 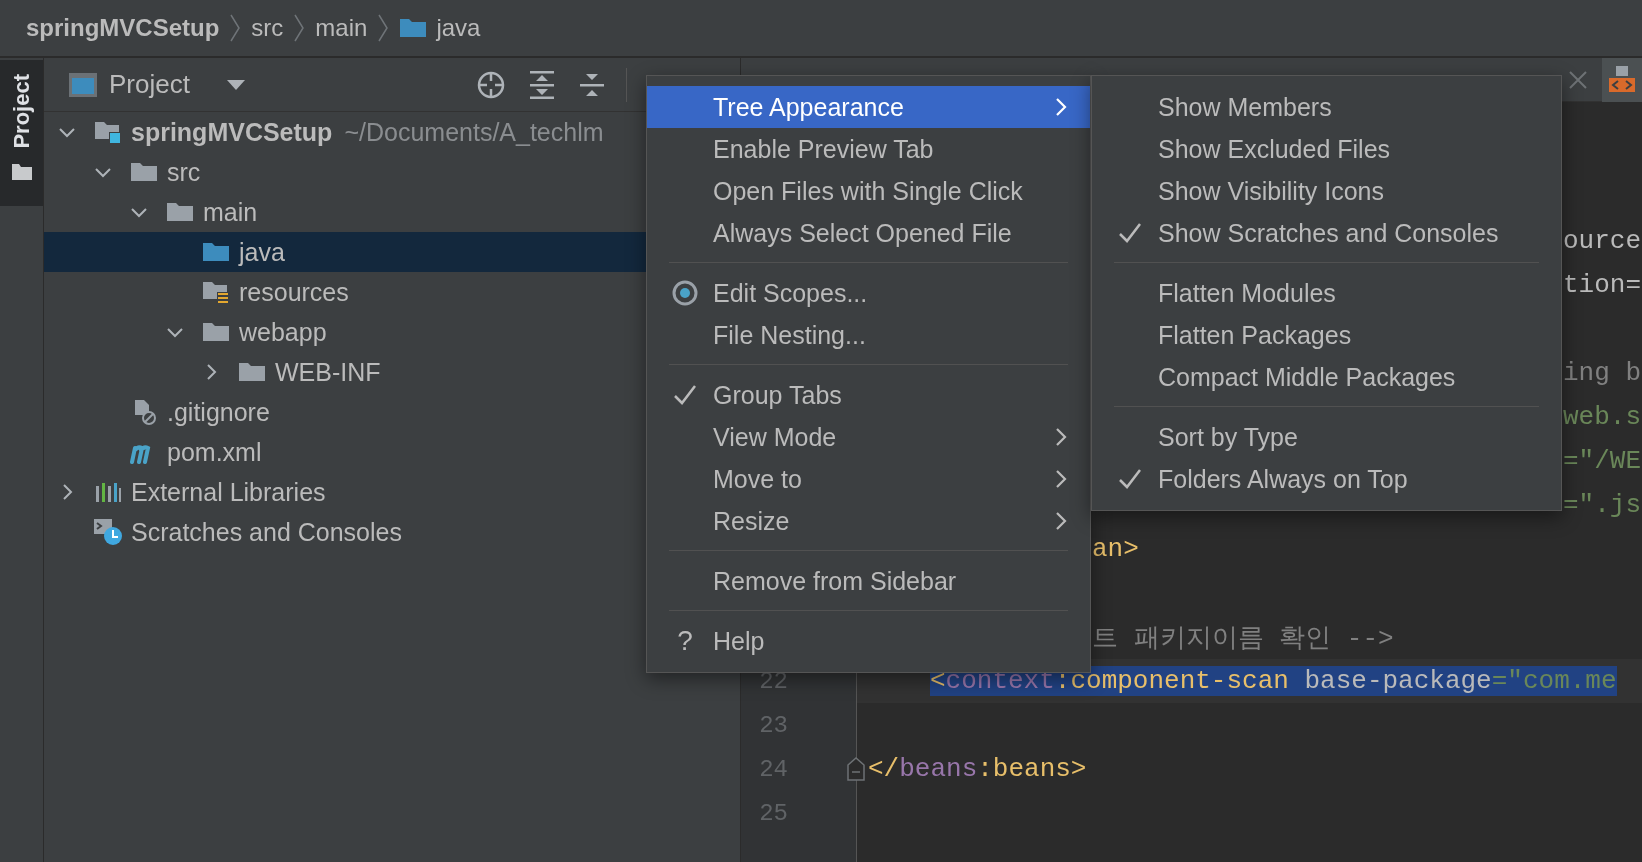 What do you see at coordinates (108, 132) in the screenshot?
I see `module-icon` at bounding box center [108, 132].